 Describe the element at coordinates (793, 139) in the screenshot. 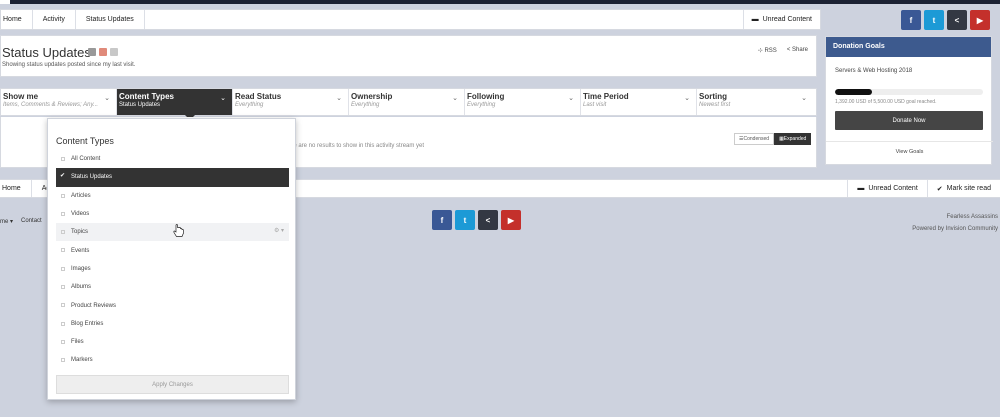

I see `expanded-view-button: ▦ Expanded` at that location.